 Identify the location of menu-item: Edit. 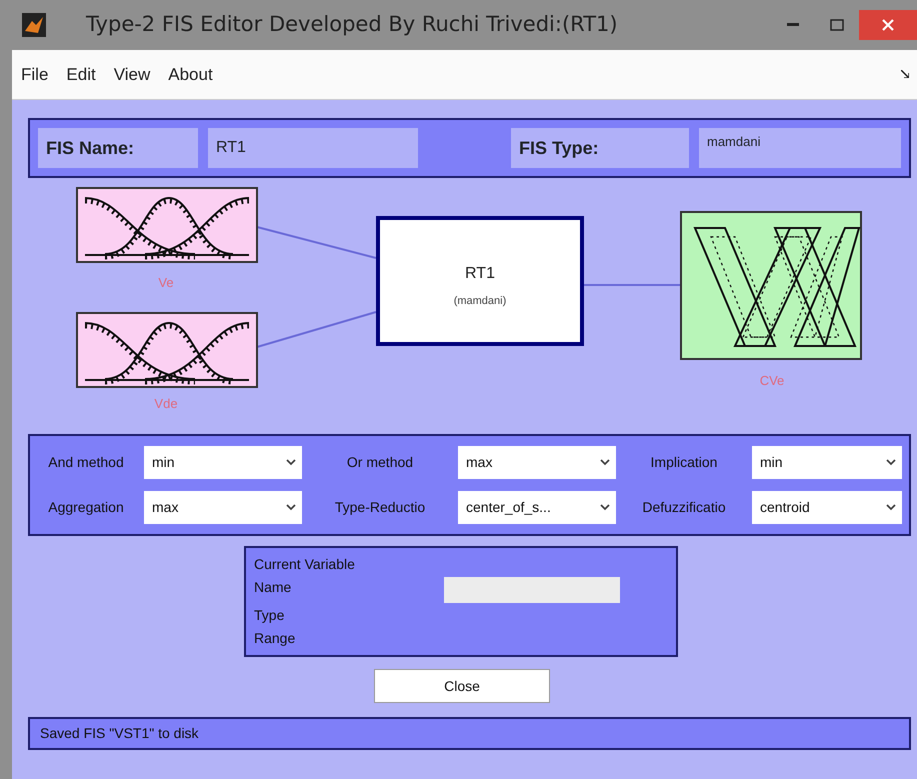
(81, 75).